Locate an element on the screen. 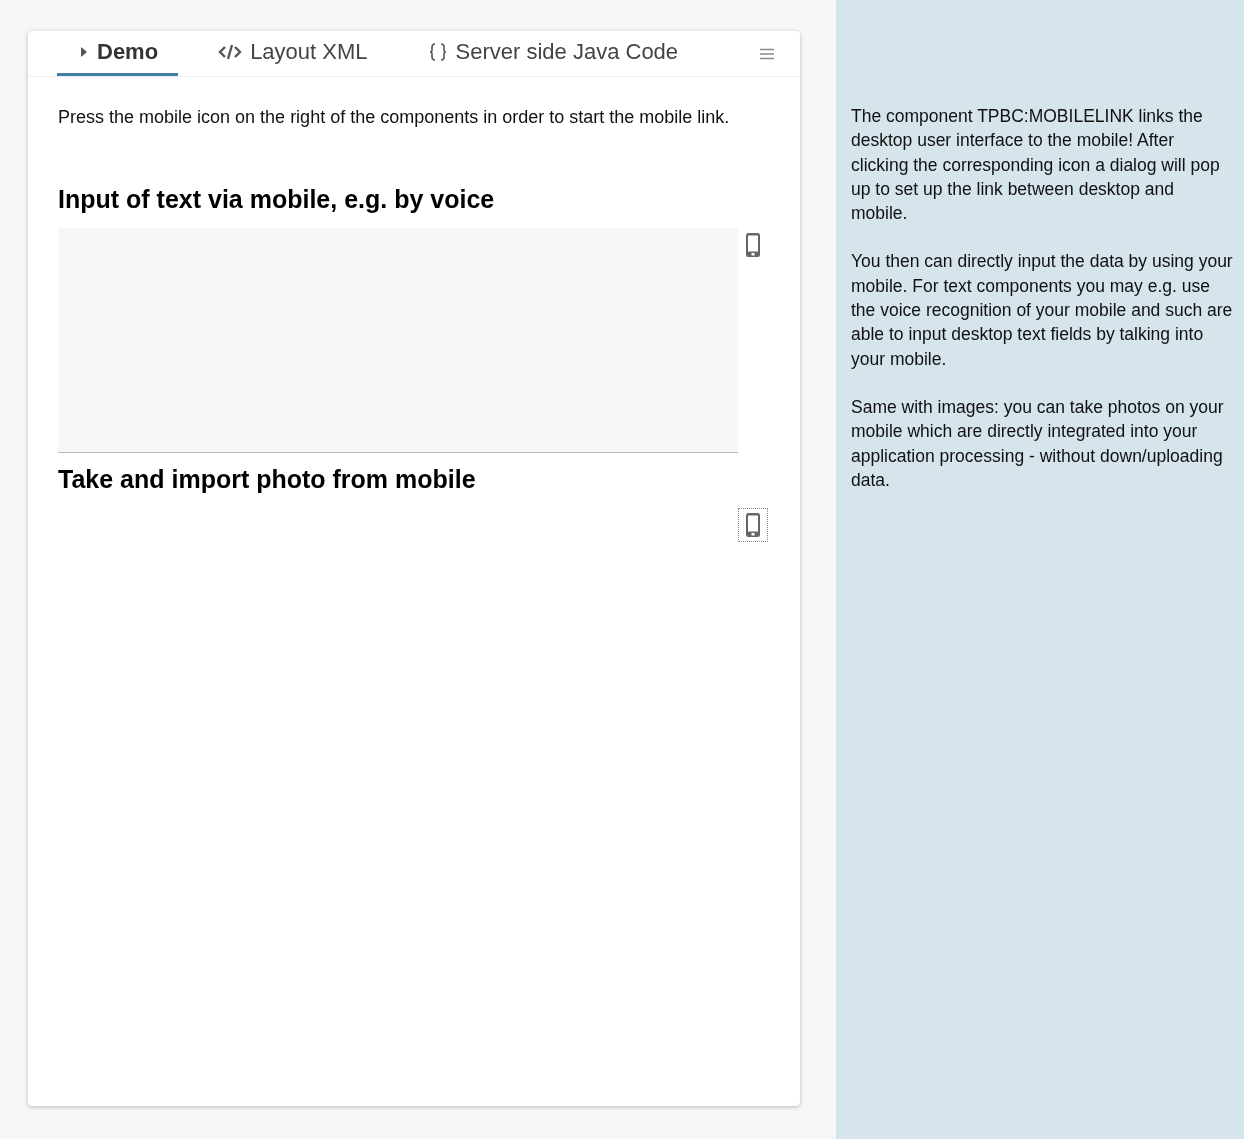 The height and width of the screenshot is (1139, 1244). intro-text: Press the mobile icon on the right of the components in order to start the mobile link. is located at coordinates (394, 117).